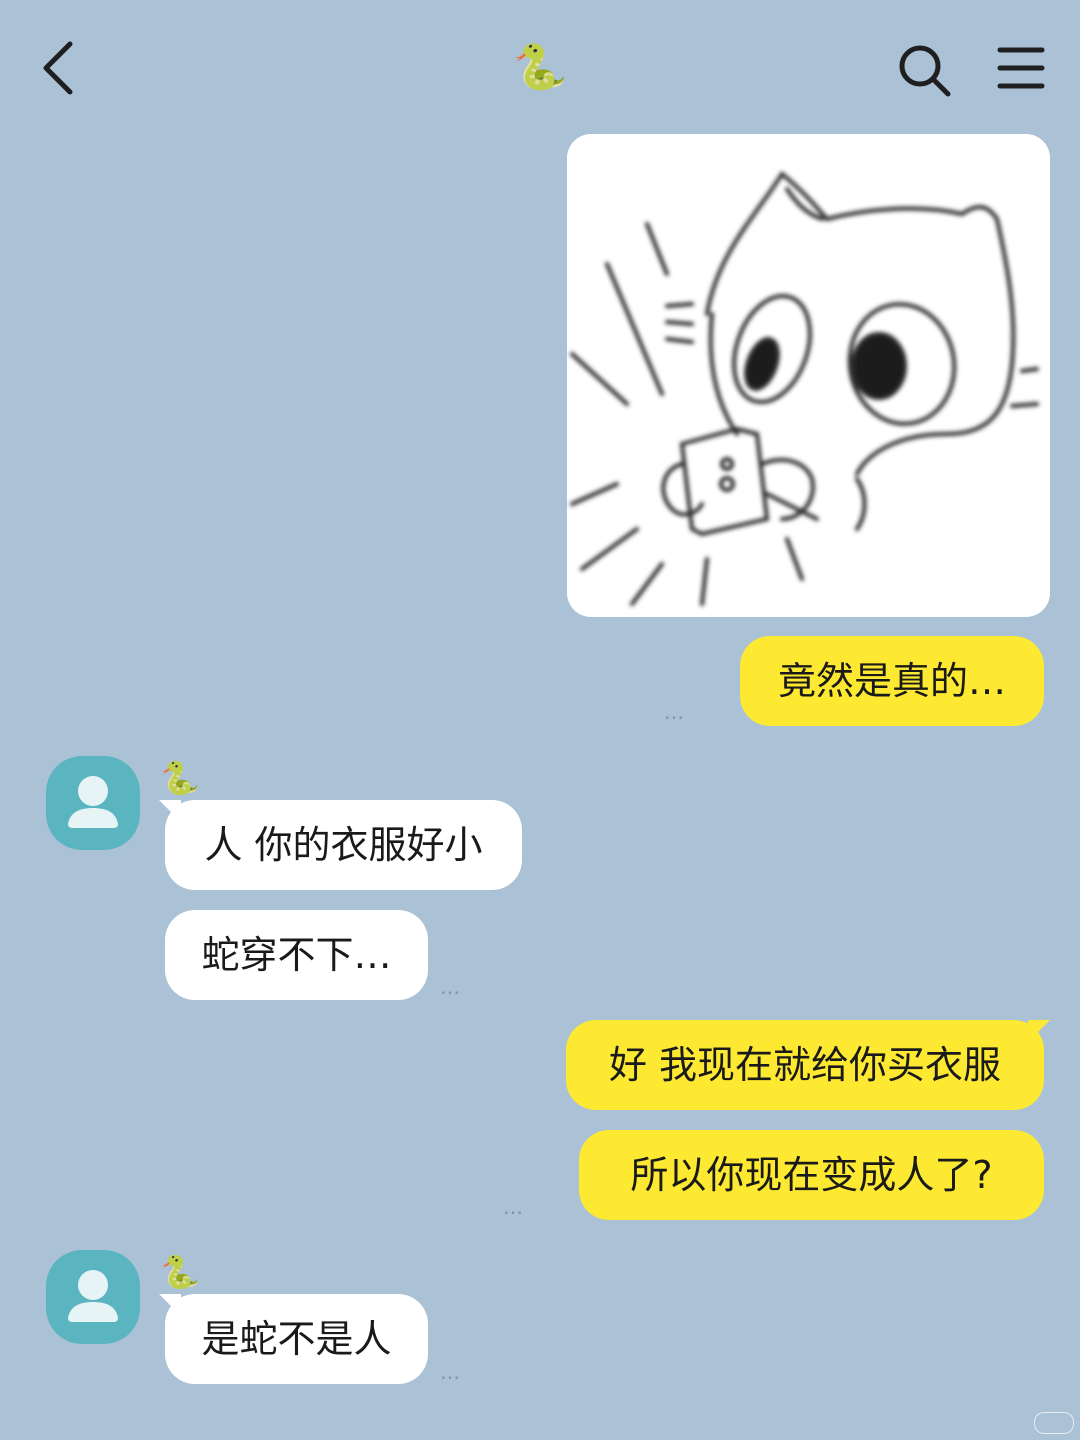 The height and width of the screenshot is (1440, 1080). What do you see at coordinates (1054, 1423) in the screenshot?
I see `watermark` at bounding box center [1054, 1423].